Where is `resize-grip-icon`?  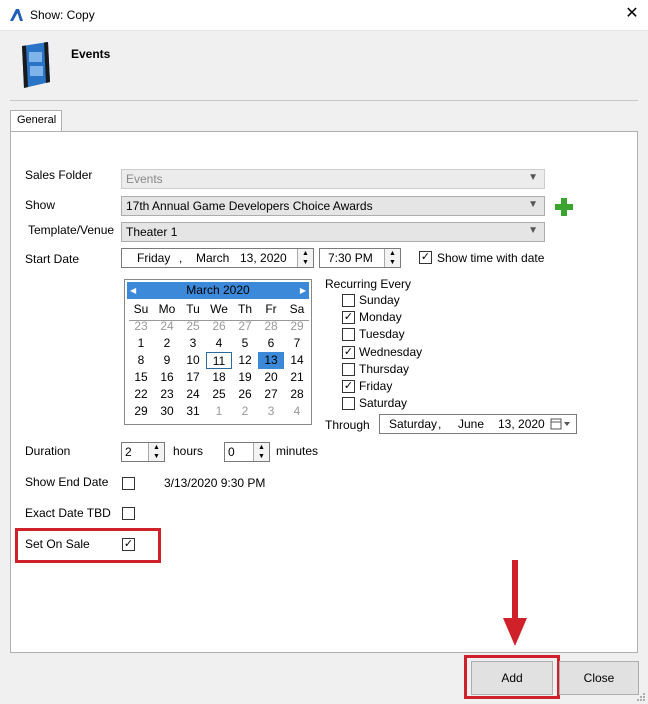
resize-grip-icon is located at coordinates (641, 697).